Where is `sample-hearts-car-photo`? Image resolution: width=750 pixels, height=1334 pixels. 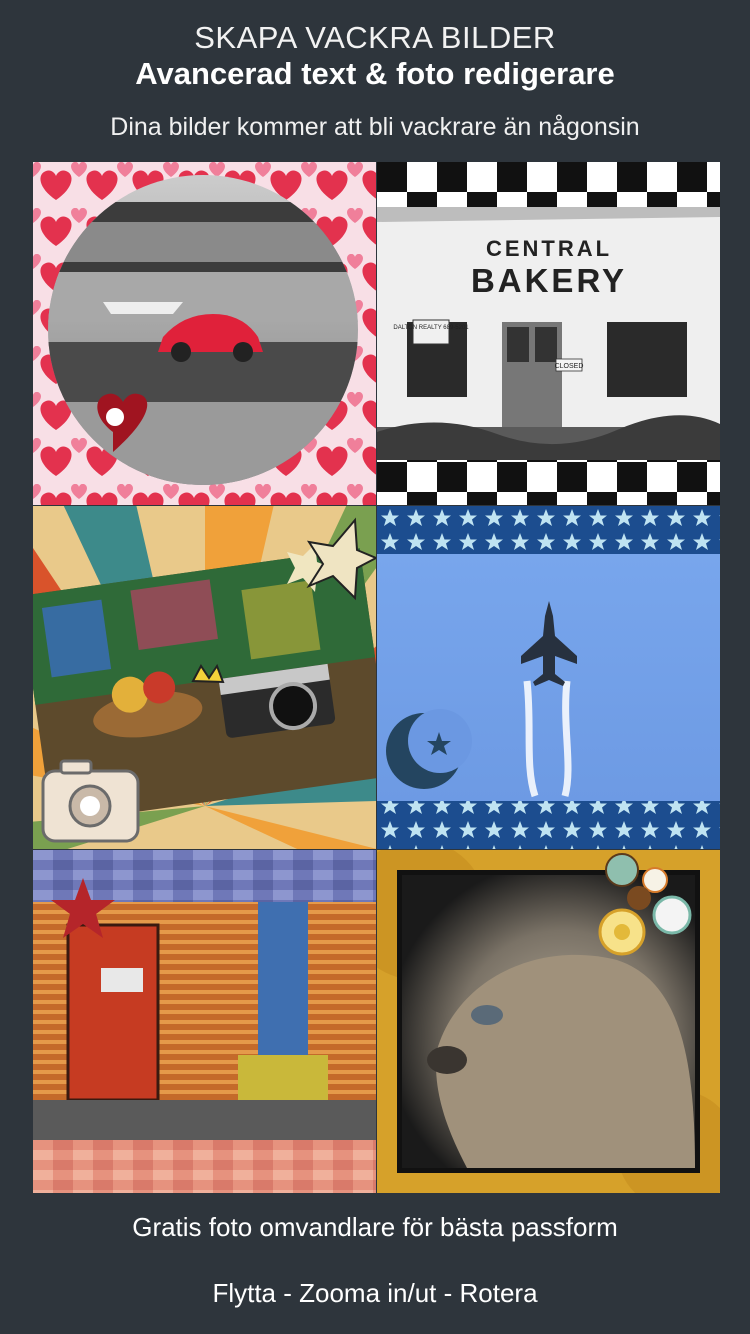 sample-hearts-car-photo is located at coordinates (204, 333).